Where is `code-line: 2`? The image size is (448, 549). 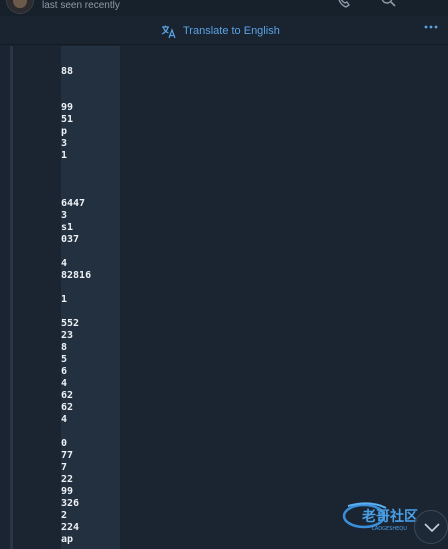 code-line: 2 is located at coordinates (64, 515).